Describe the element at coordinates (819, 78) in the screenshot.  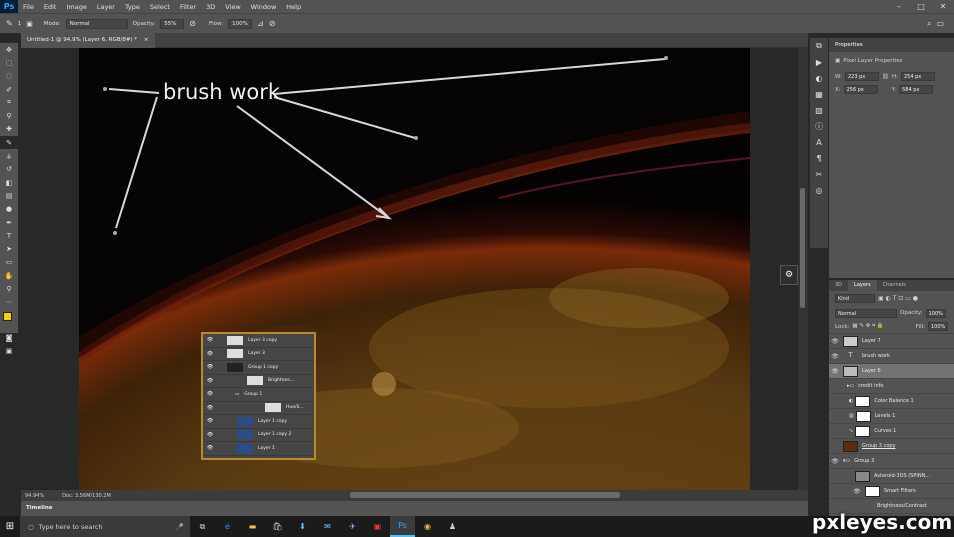
I see `adjustments-icon: ◐` at that location.